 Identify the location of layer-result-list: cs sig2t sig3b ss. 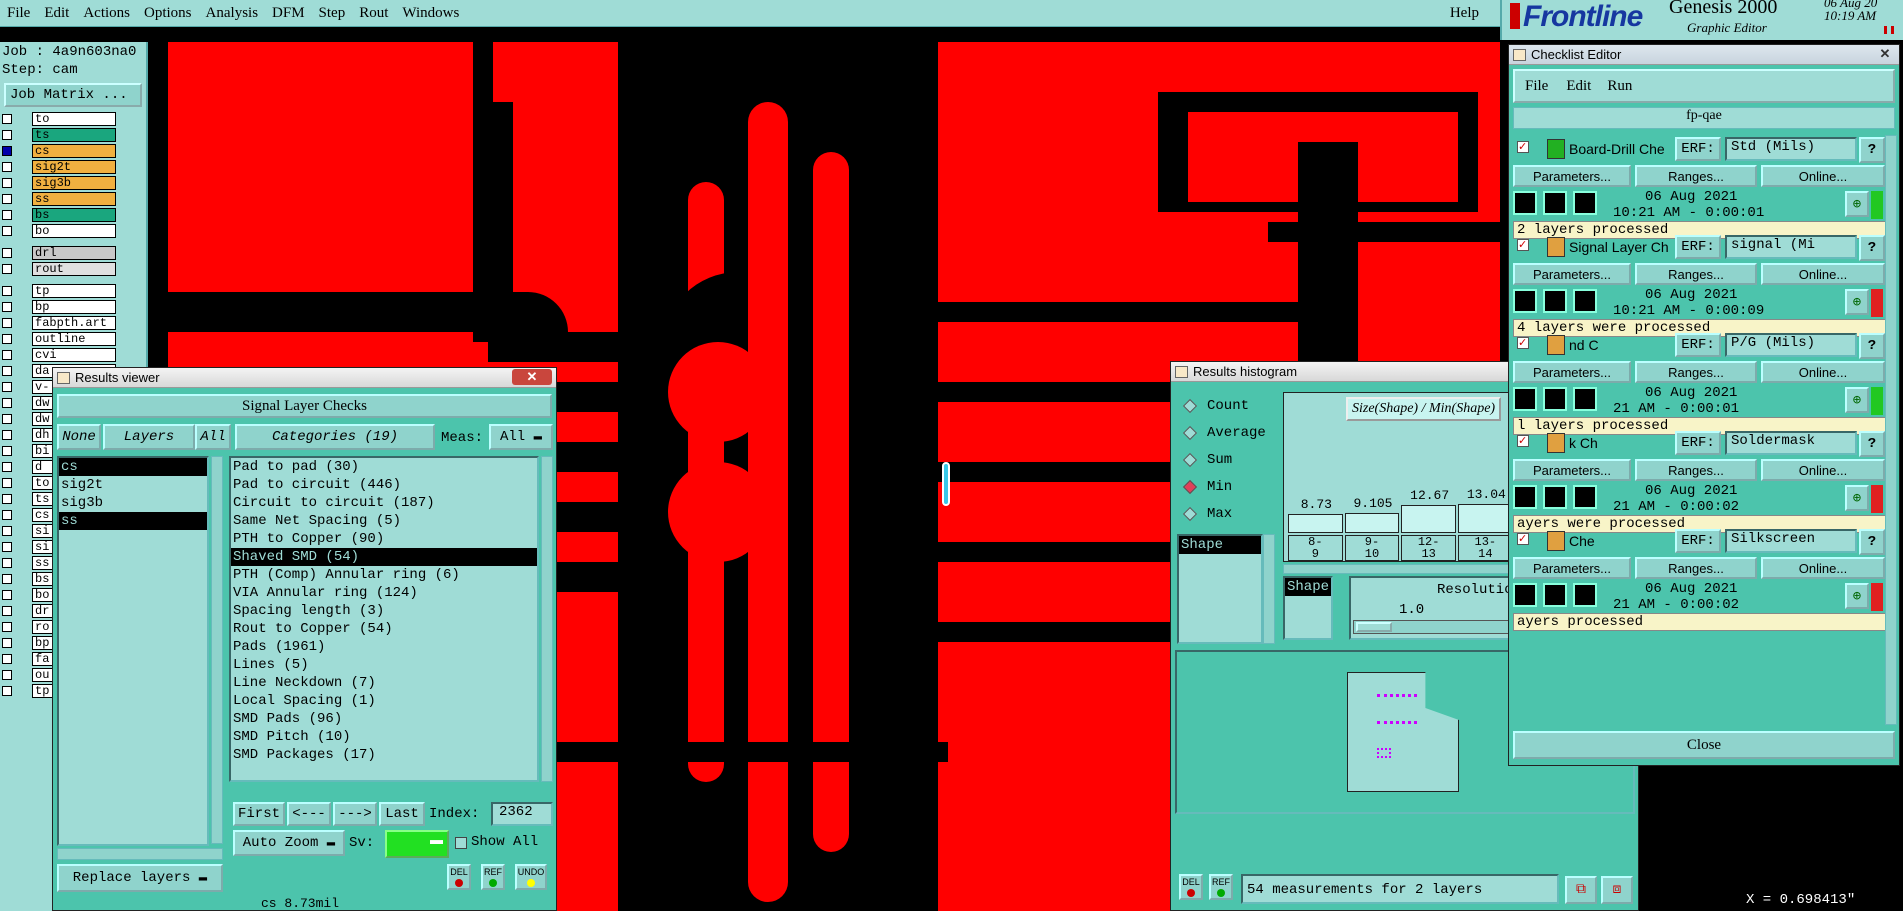
(133, 651).